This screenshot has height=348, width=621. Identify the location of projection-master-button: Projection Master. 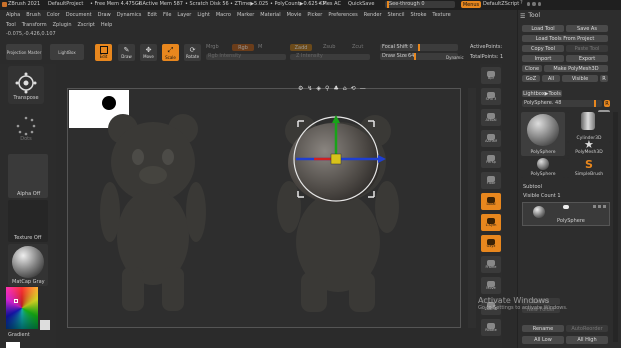
(24, 52).